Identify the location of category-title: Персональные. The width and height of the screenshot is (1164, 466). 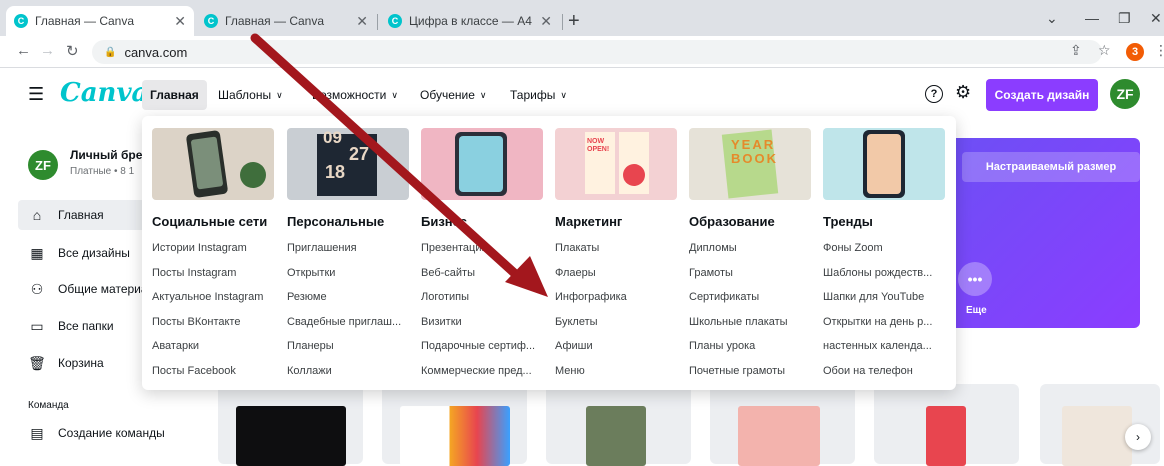
(353, 223).